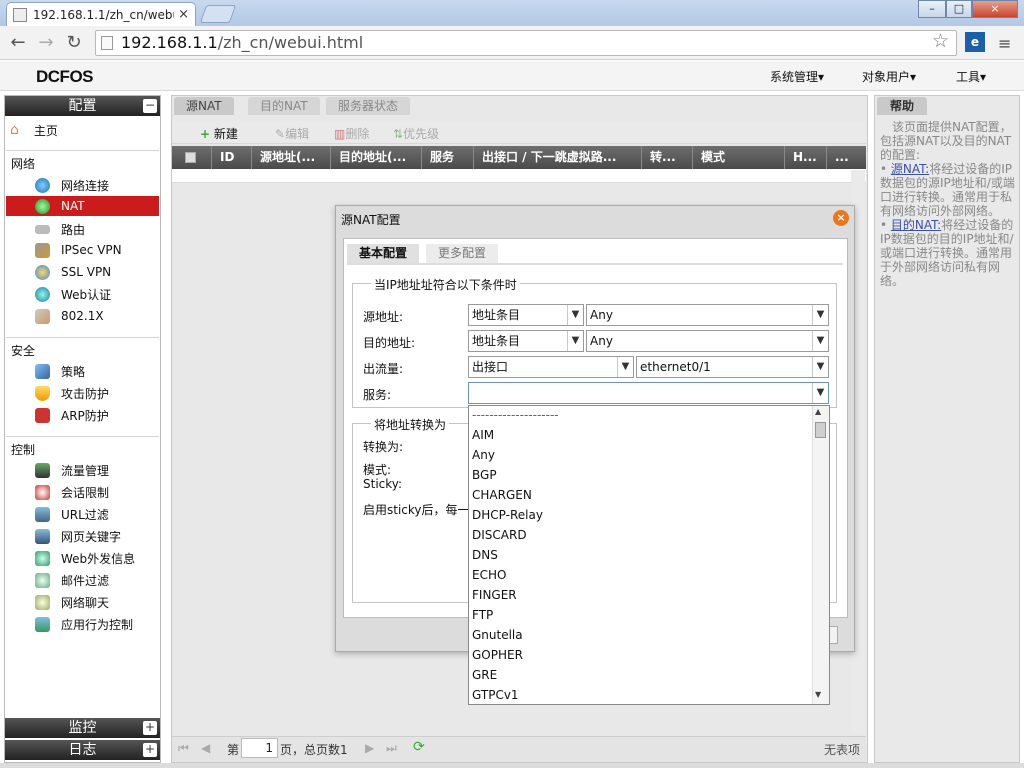 Image resolution: width=1024 pixels, height=768 pixels. What do you see at coordinates (818, 694) in the screenshot?
I see `scroll-down-icon: ▼` at bounding box center [818, 694].